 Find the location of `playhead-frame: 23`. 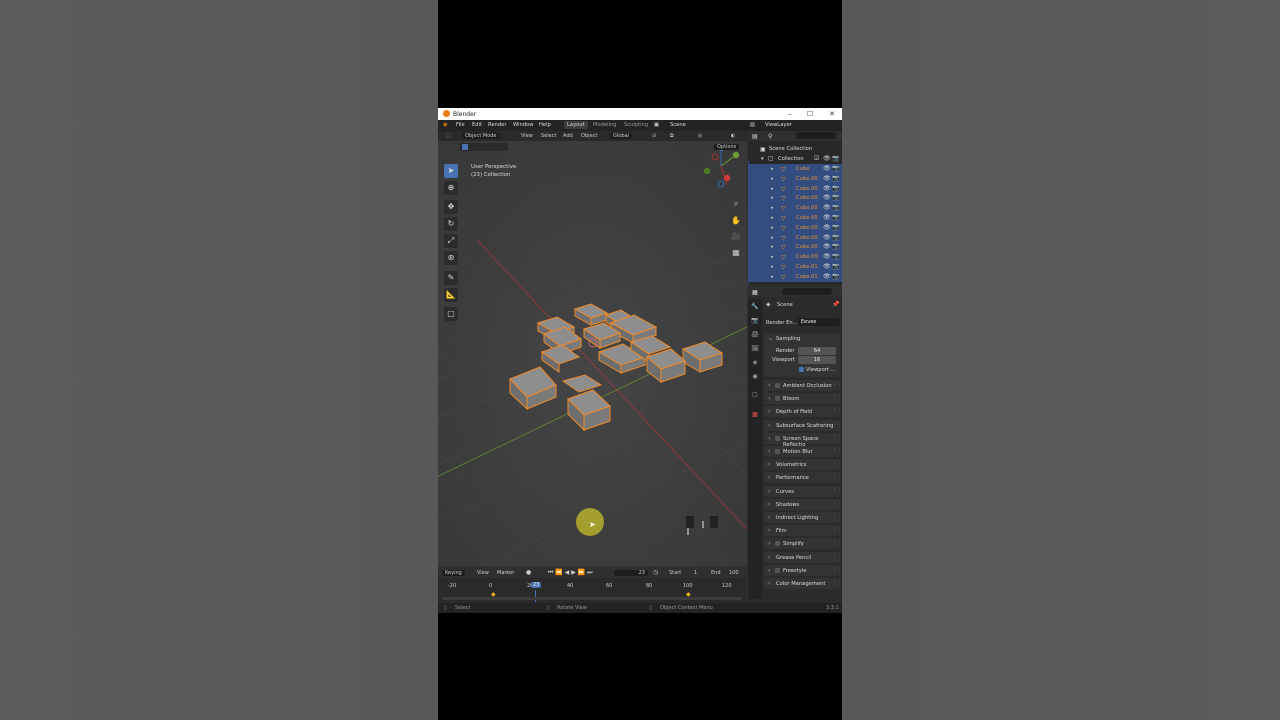

playhead-frame: 23 is located at coordinates (536, 585).